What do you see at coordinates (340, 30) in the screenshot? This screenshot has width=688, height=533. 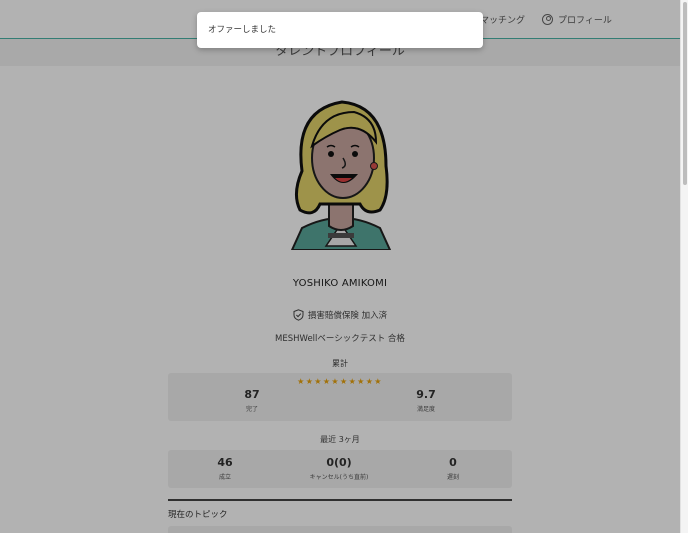 I see `toast-notification: オファーしました` at bounding box center [340, 30].